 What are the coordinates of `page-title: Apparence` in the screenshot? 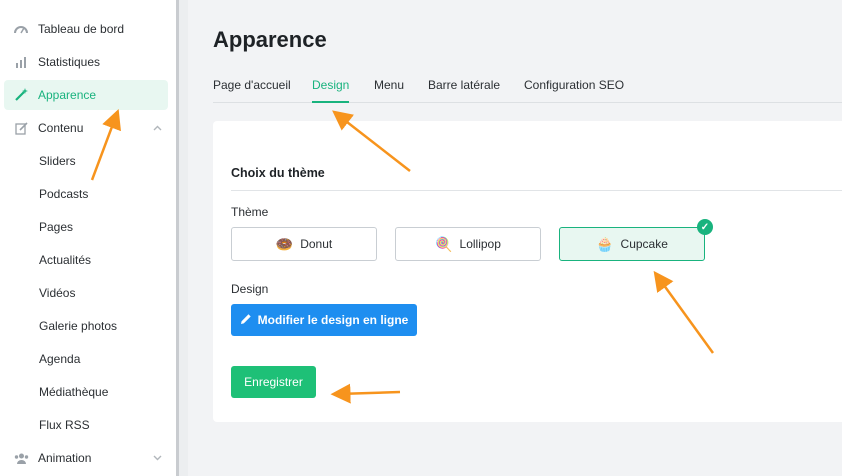 It's located at (270, 39).